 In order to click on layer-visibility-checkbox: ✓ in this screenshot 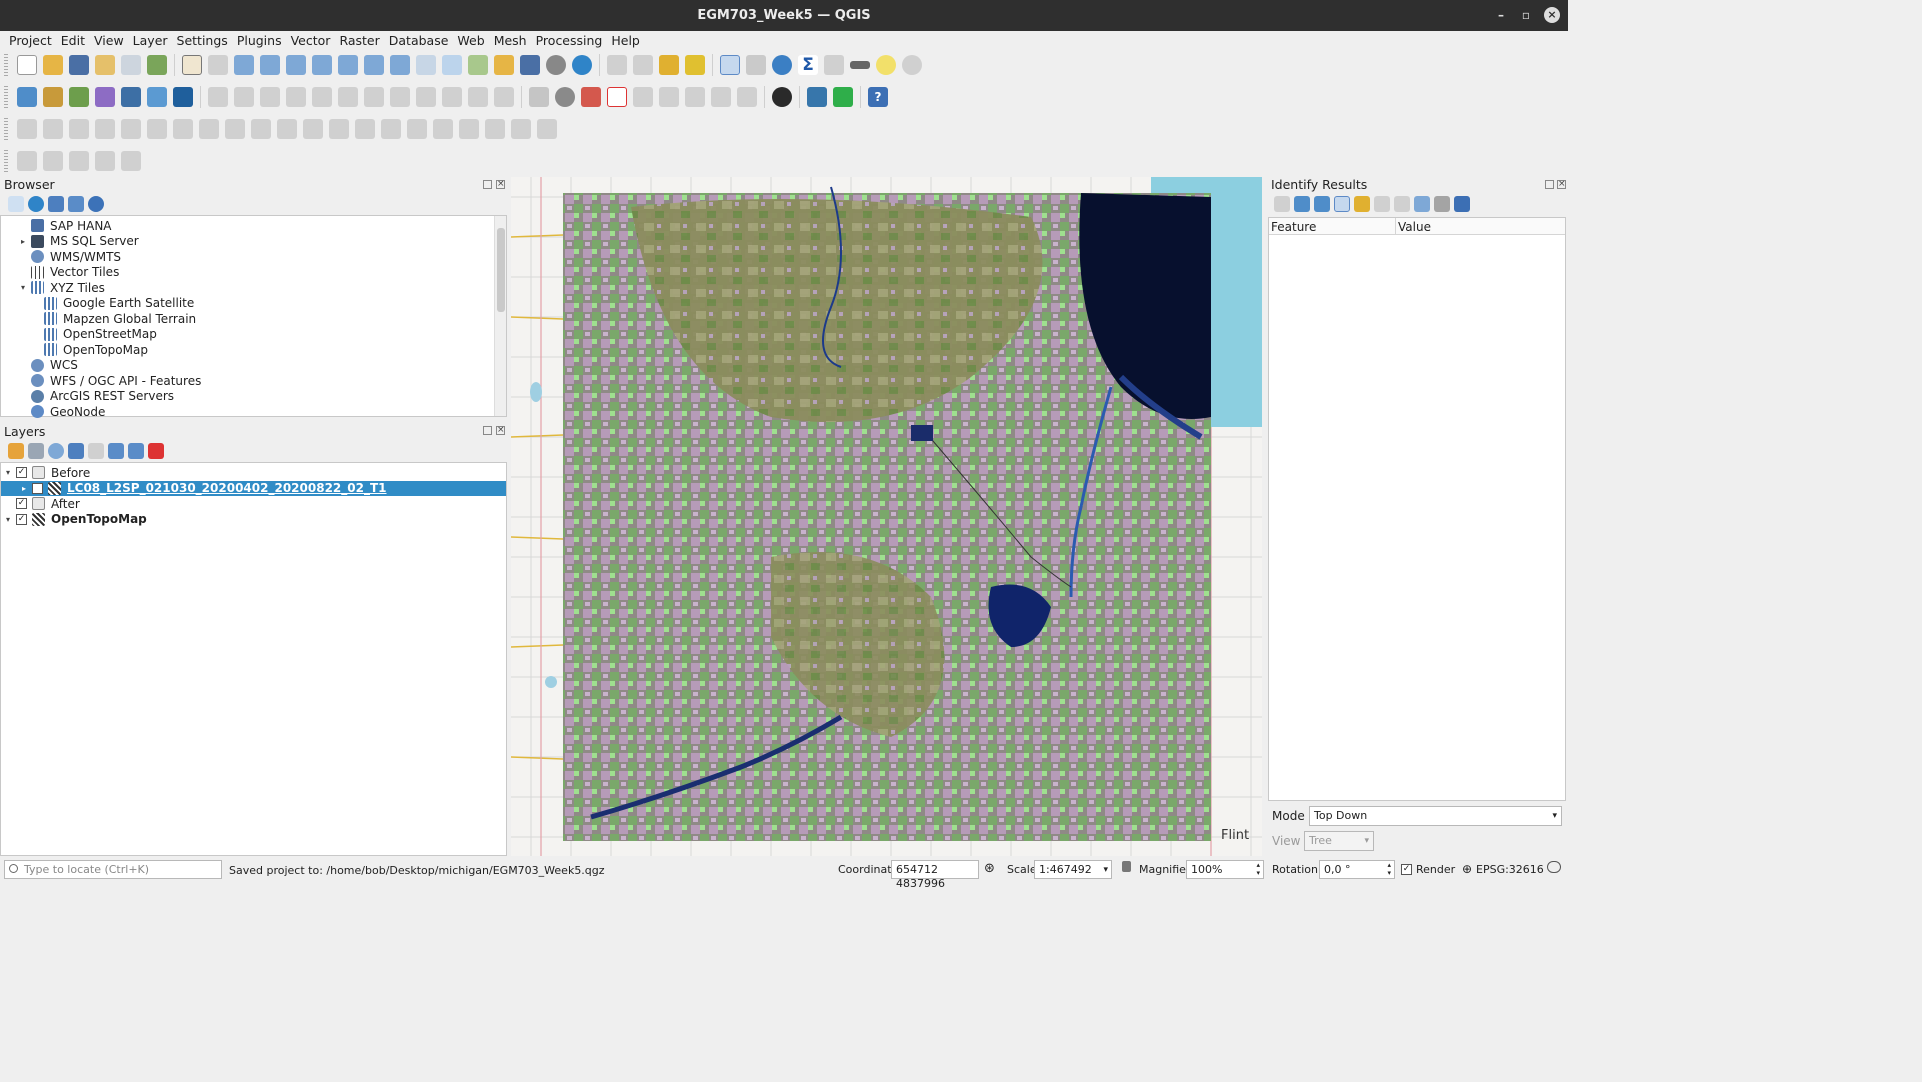, I will do `click(21, 519)`.